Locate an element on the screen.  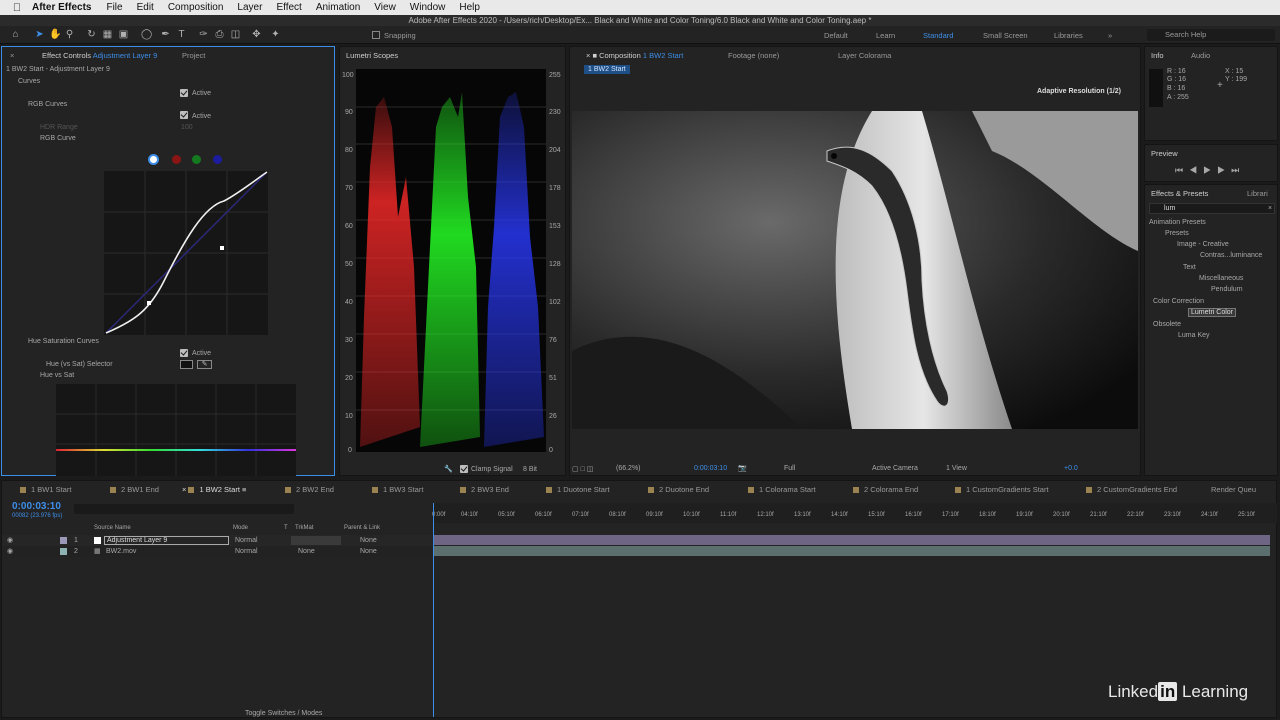
tab-bw1-end: 2 BW1 End is located at coordinates (134, 489).